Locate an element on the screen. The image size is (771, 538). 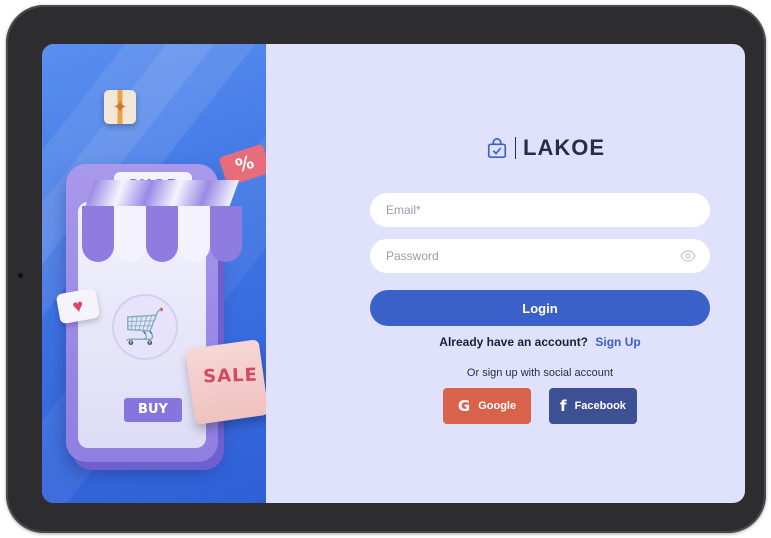
email-field is located at coordinates (540, 210).